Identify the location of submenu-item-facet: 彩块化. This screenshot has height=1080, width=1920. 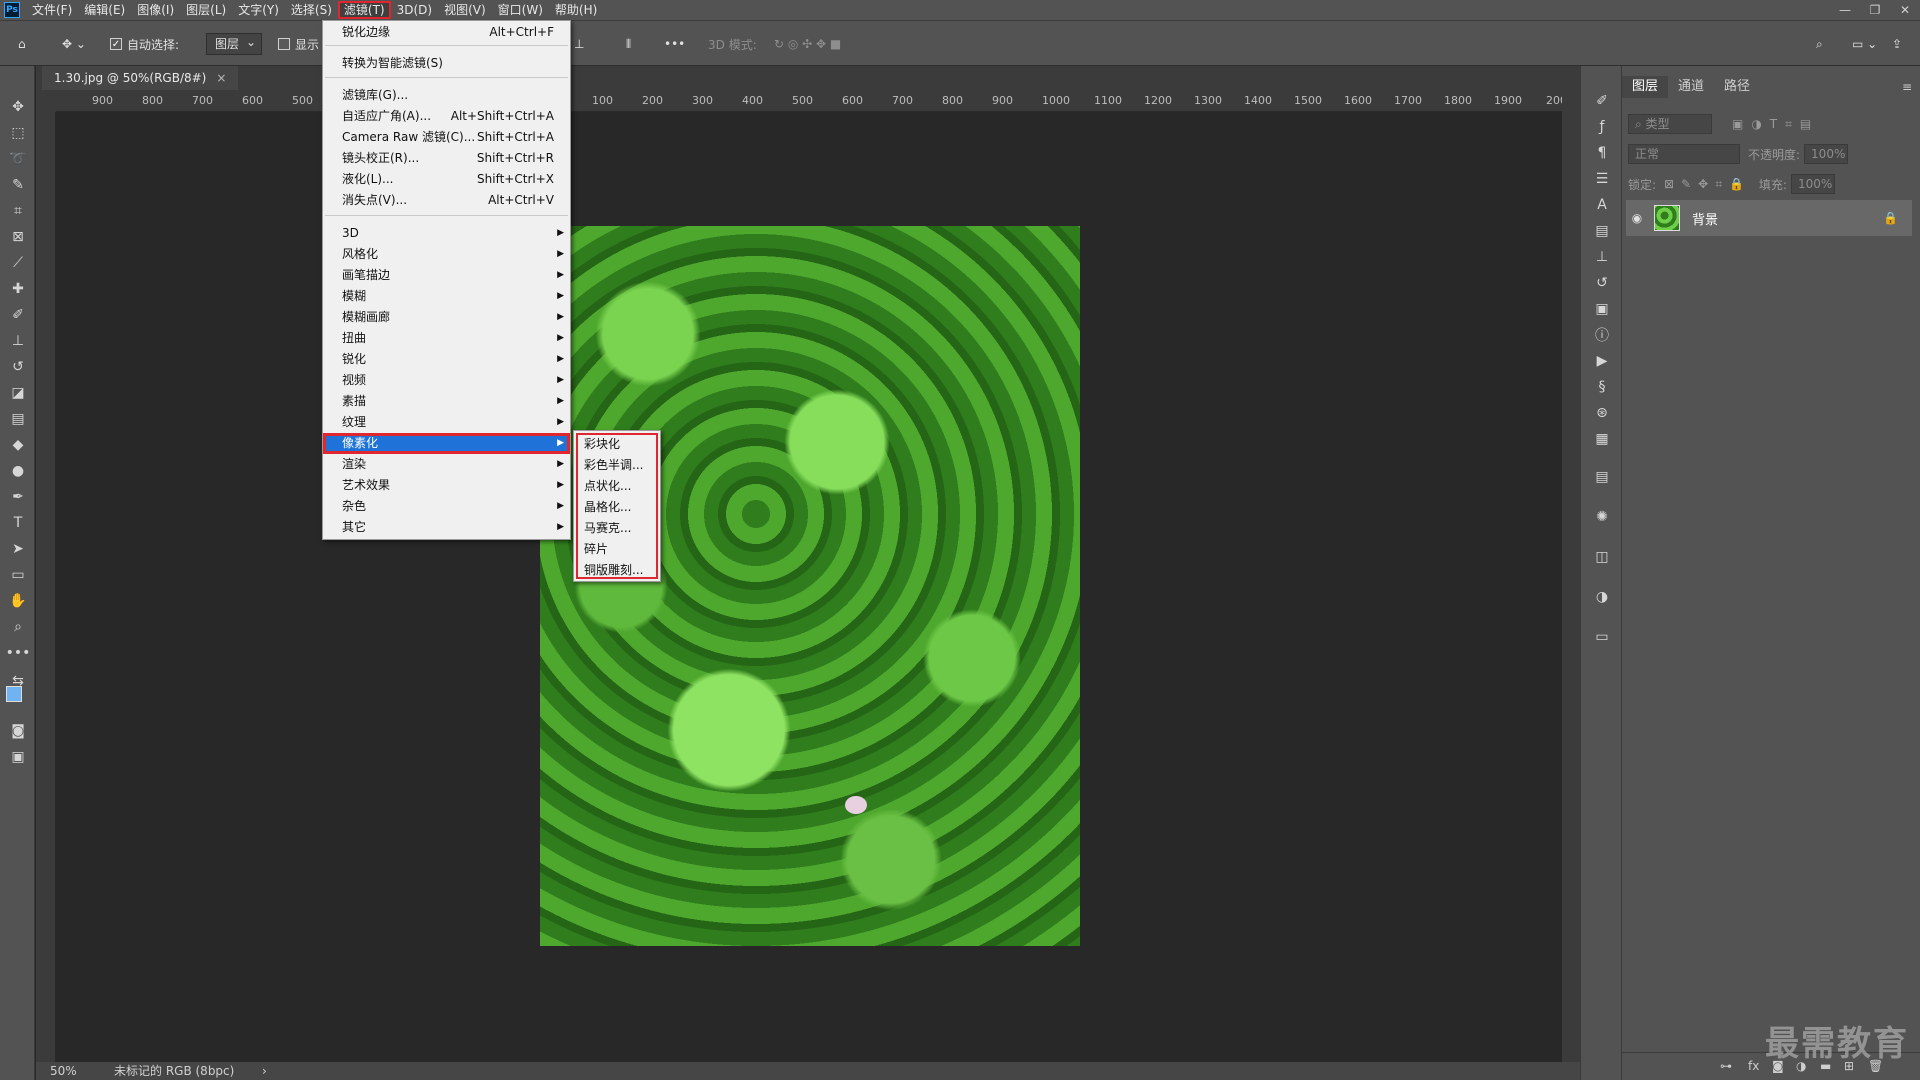
(602, 444).